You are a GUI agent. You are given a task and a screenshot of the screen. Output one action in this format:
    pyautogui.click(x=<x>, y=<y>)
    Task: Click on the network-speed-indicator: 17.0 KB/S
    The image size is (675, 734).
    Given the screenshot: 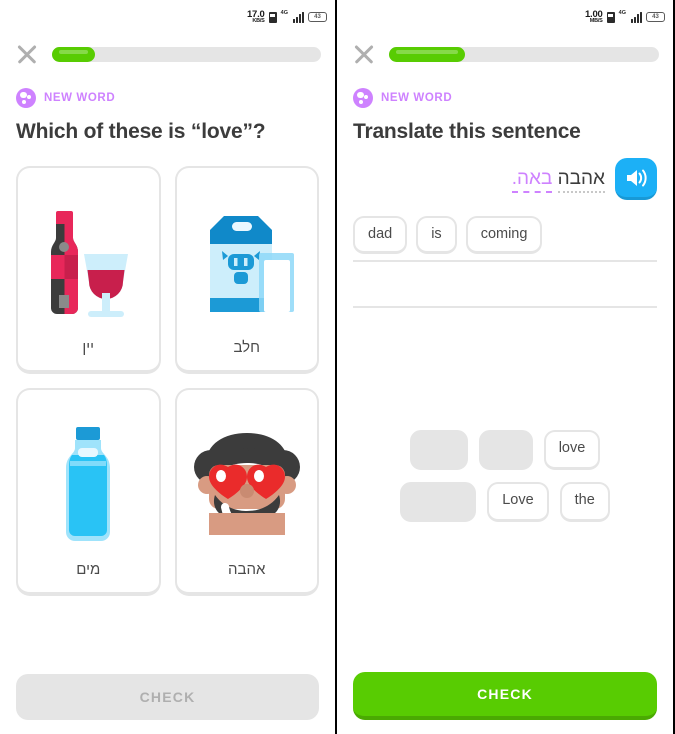 What is the action you would take?
    pyautogui.click(x=256, y=17)
    